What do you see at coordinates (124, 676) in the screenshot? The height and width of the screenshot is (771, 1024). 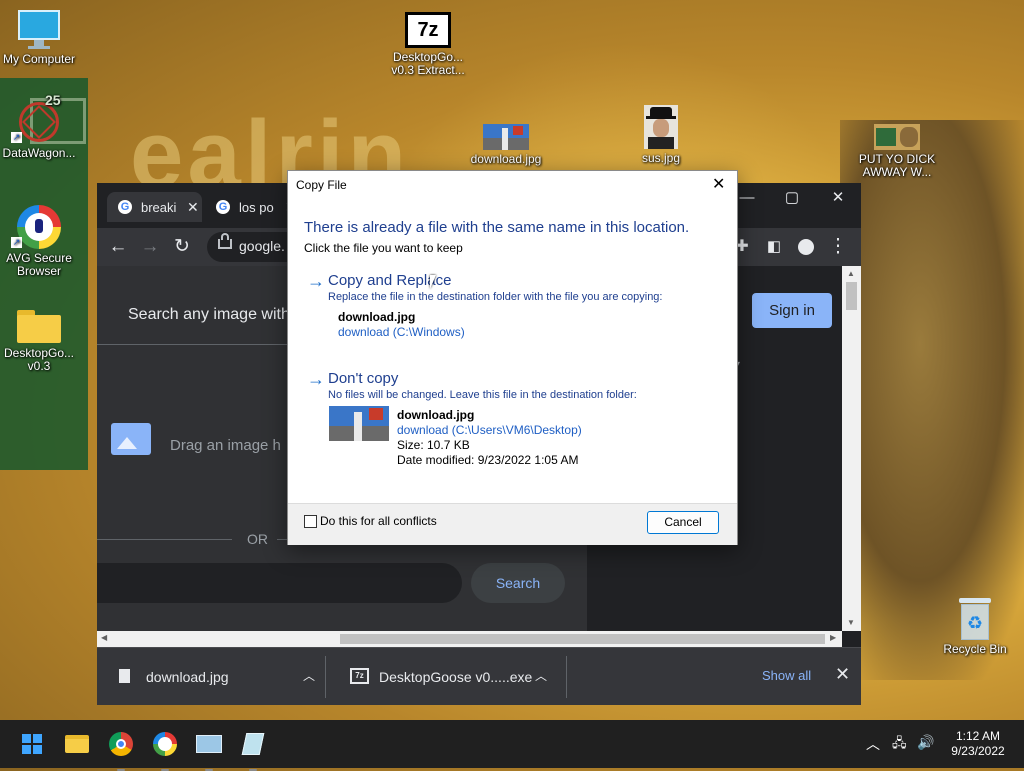 I see `file-icon` at bounding box center [124, 676].